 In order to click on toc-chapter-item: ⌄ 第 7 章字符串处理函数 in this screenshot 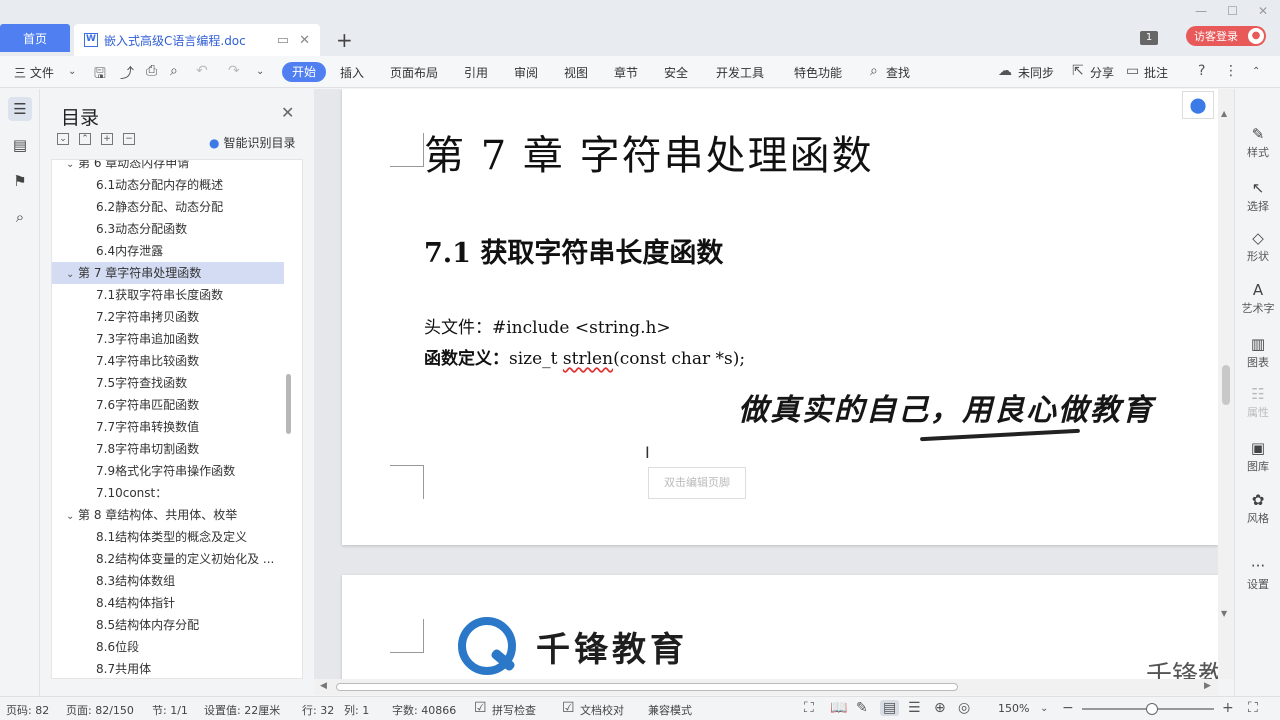, I will do `click(168, 273)`.